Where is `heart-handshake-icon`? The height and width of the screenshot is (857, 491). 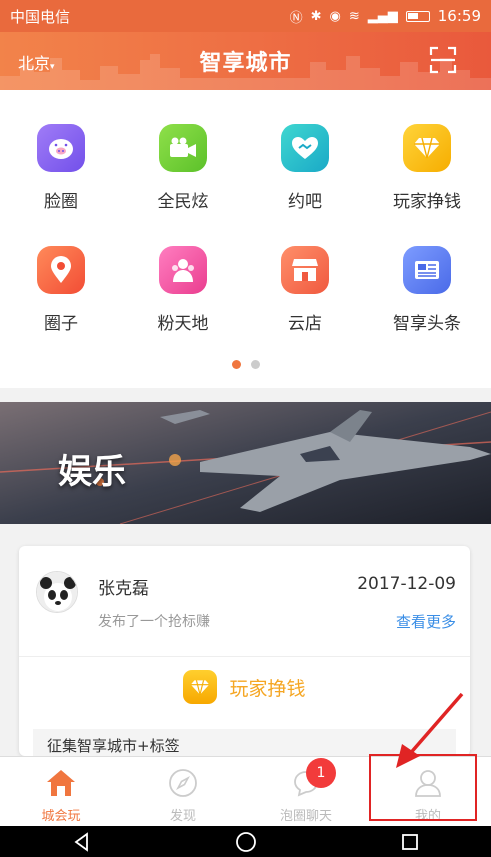
heart-handshake-icon is located at coordinates (305, 148).